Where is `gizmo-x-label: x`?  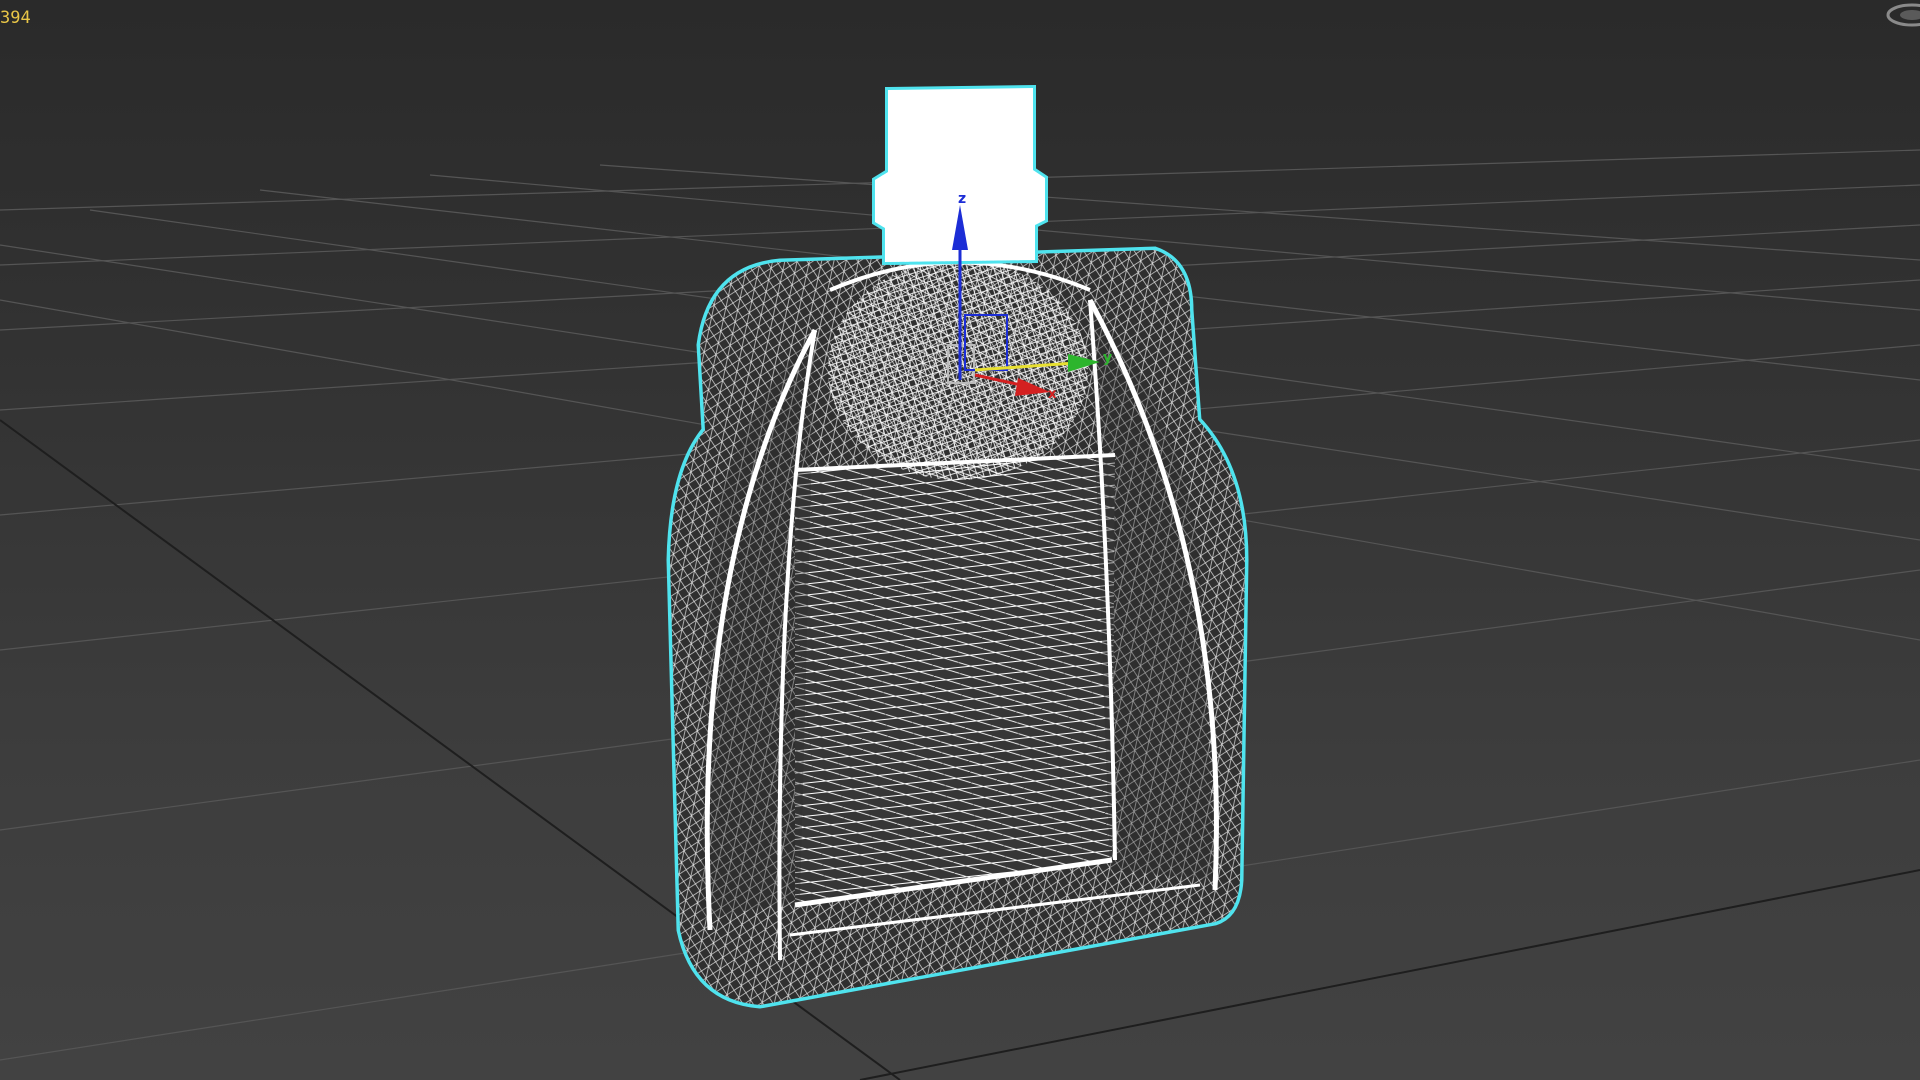
gizmo-x-label: x is located at coordinates (1052, 394).